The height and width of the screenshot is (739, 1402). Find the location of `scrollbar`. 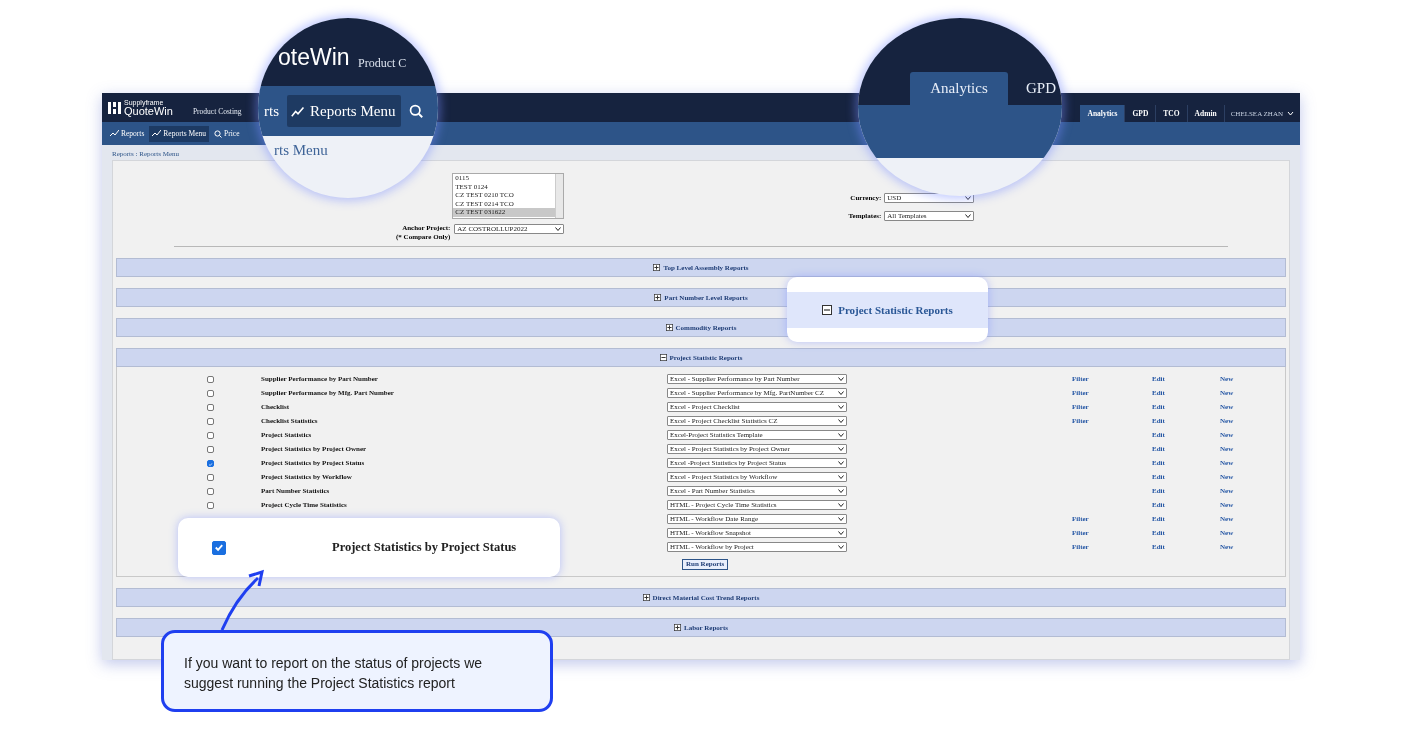

scrollbar is located at coordinates (559, 196).